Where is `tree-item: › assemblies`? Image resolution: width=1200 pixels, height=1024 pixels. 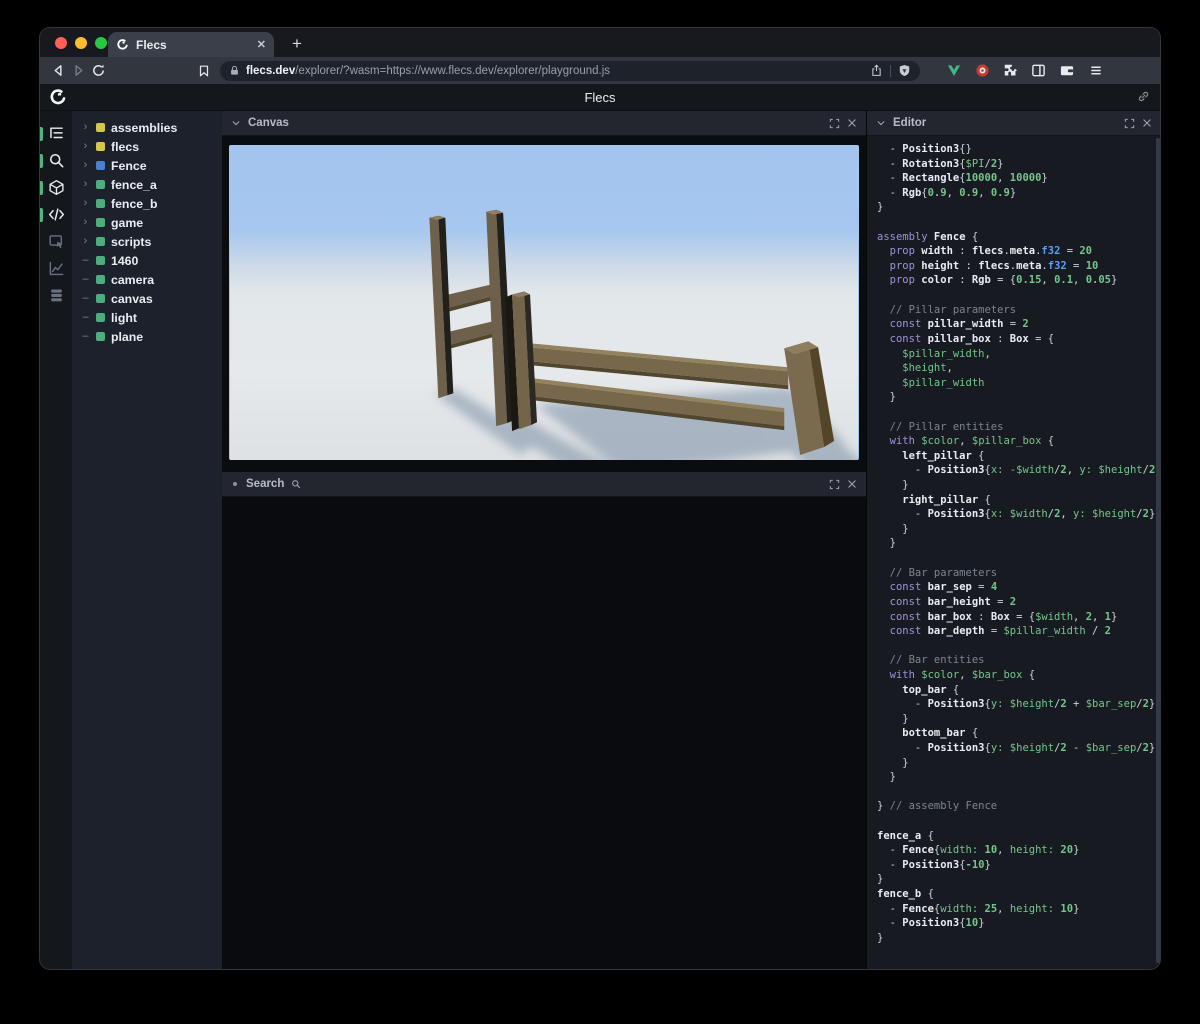 tree-item: › assemblies is located at coordinates (147, 127).